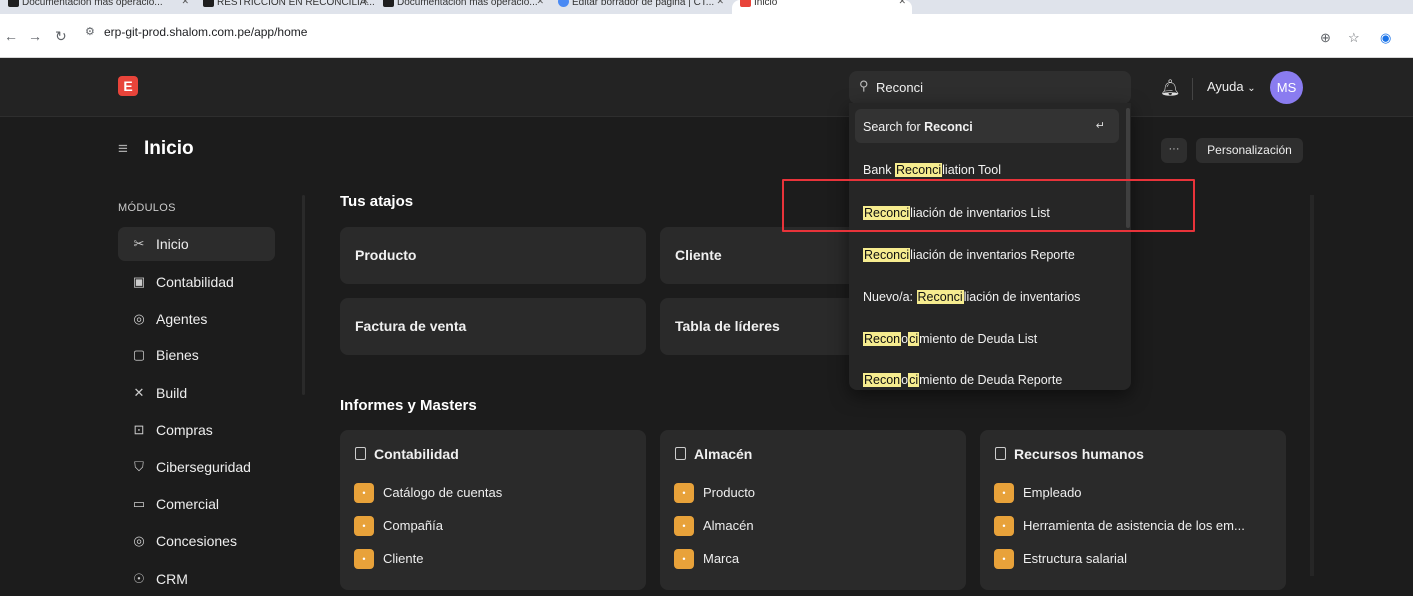 The height and width of the screenshot is (596, 1413). I want to click on card-title: Almacén, so click(713, 454).